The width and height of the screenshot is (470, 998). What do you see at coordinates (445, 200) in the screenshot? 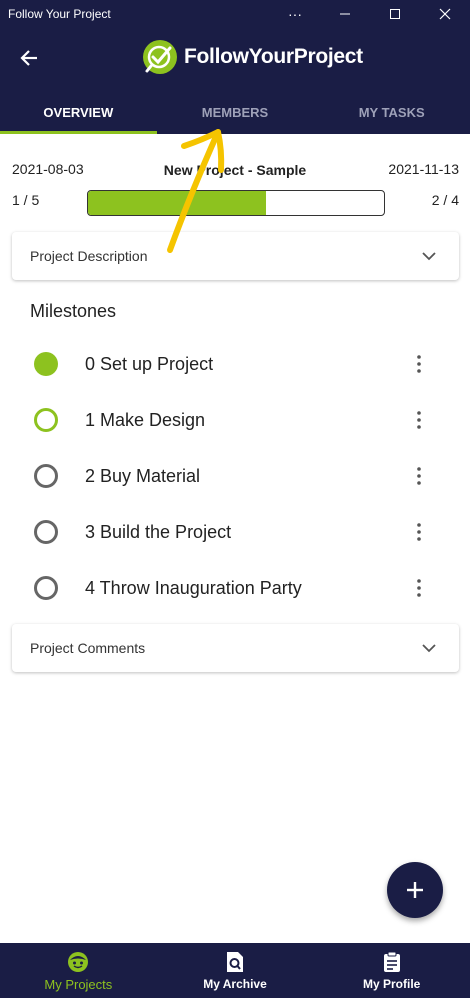
I see `remaining-count: 2 / 4` at bounding box center [445, 200].